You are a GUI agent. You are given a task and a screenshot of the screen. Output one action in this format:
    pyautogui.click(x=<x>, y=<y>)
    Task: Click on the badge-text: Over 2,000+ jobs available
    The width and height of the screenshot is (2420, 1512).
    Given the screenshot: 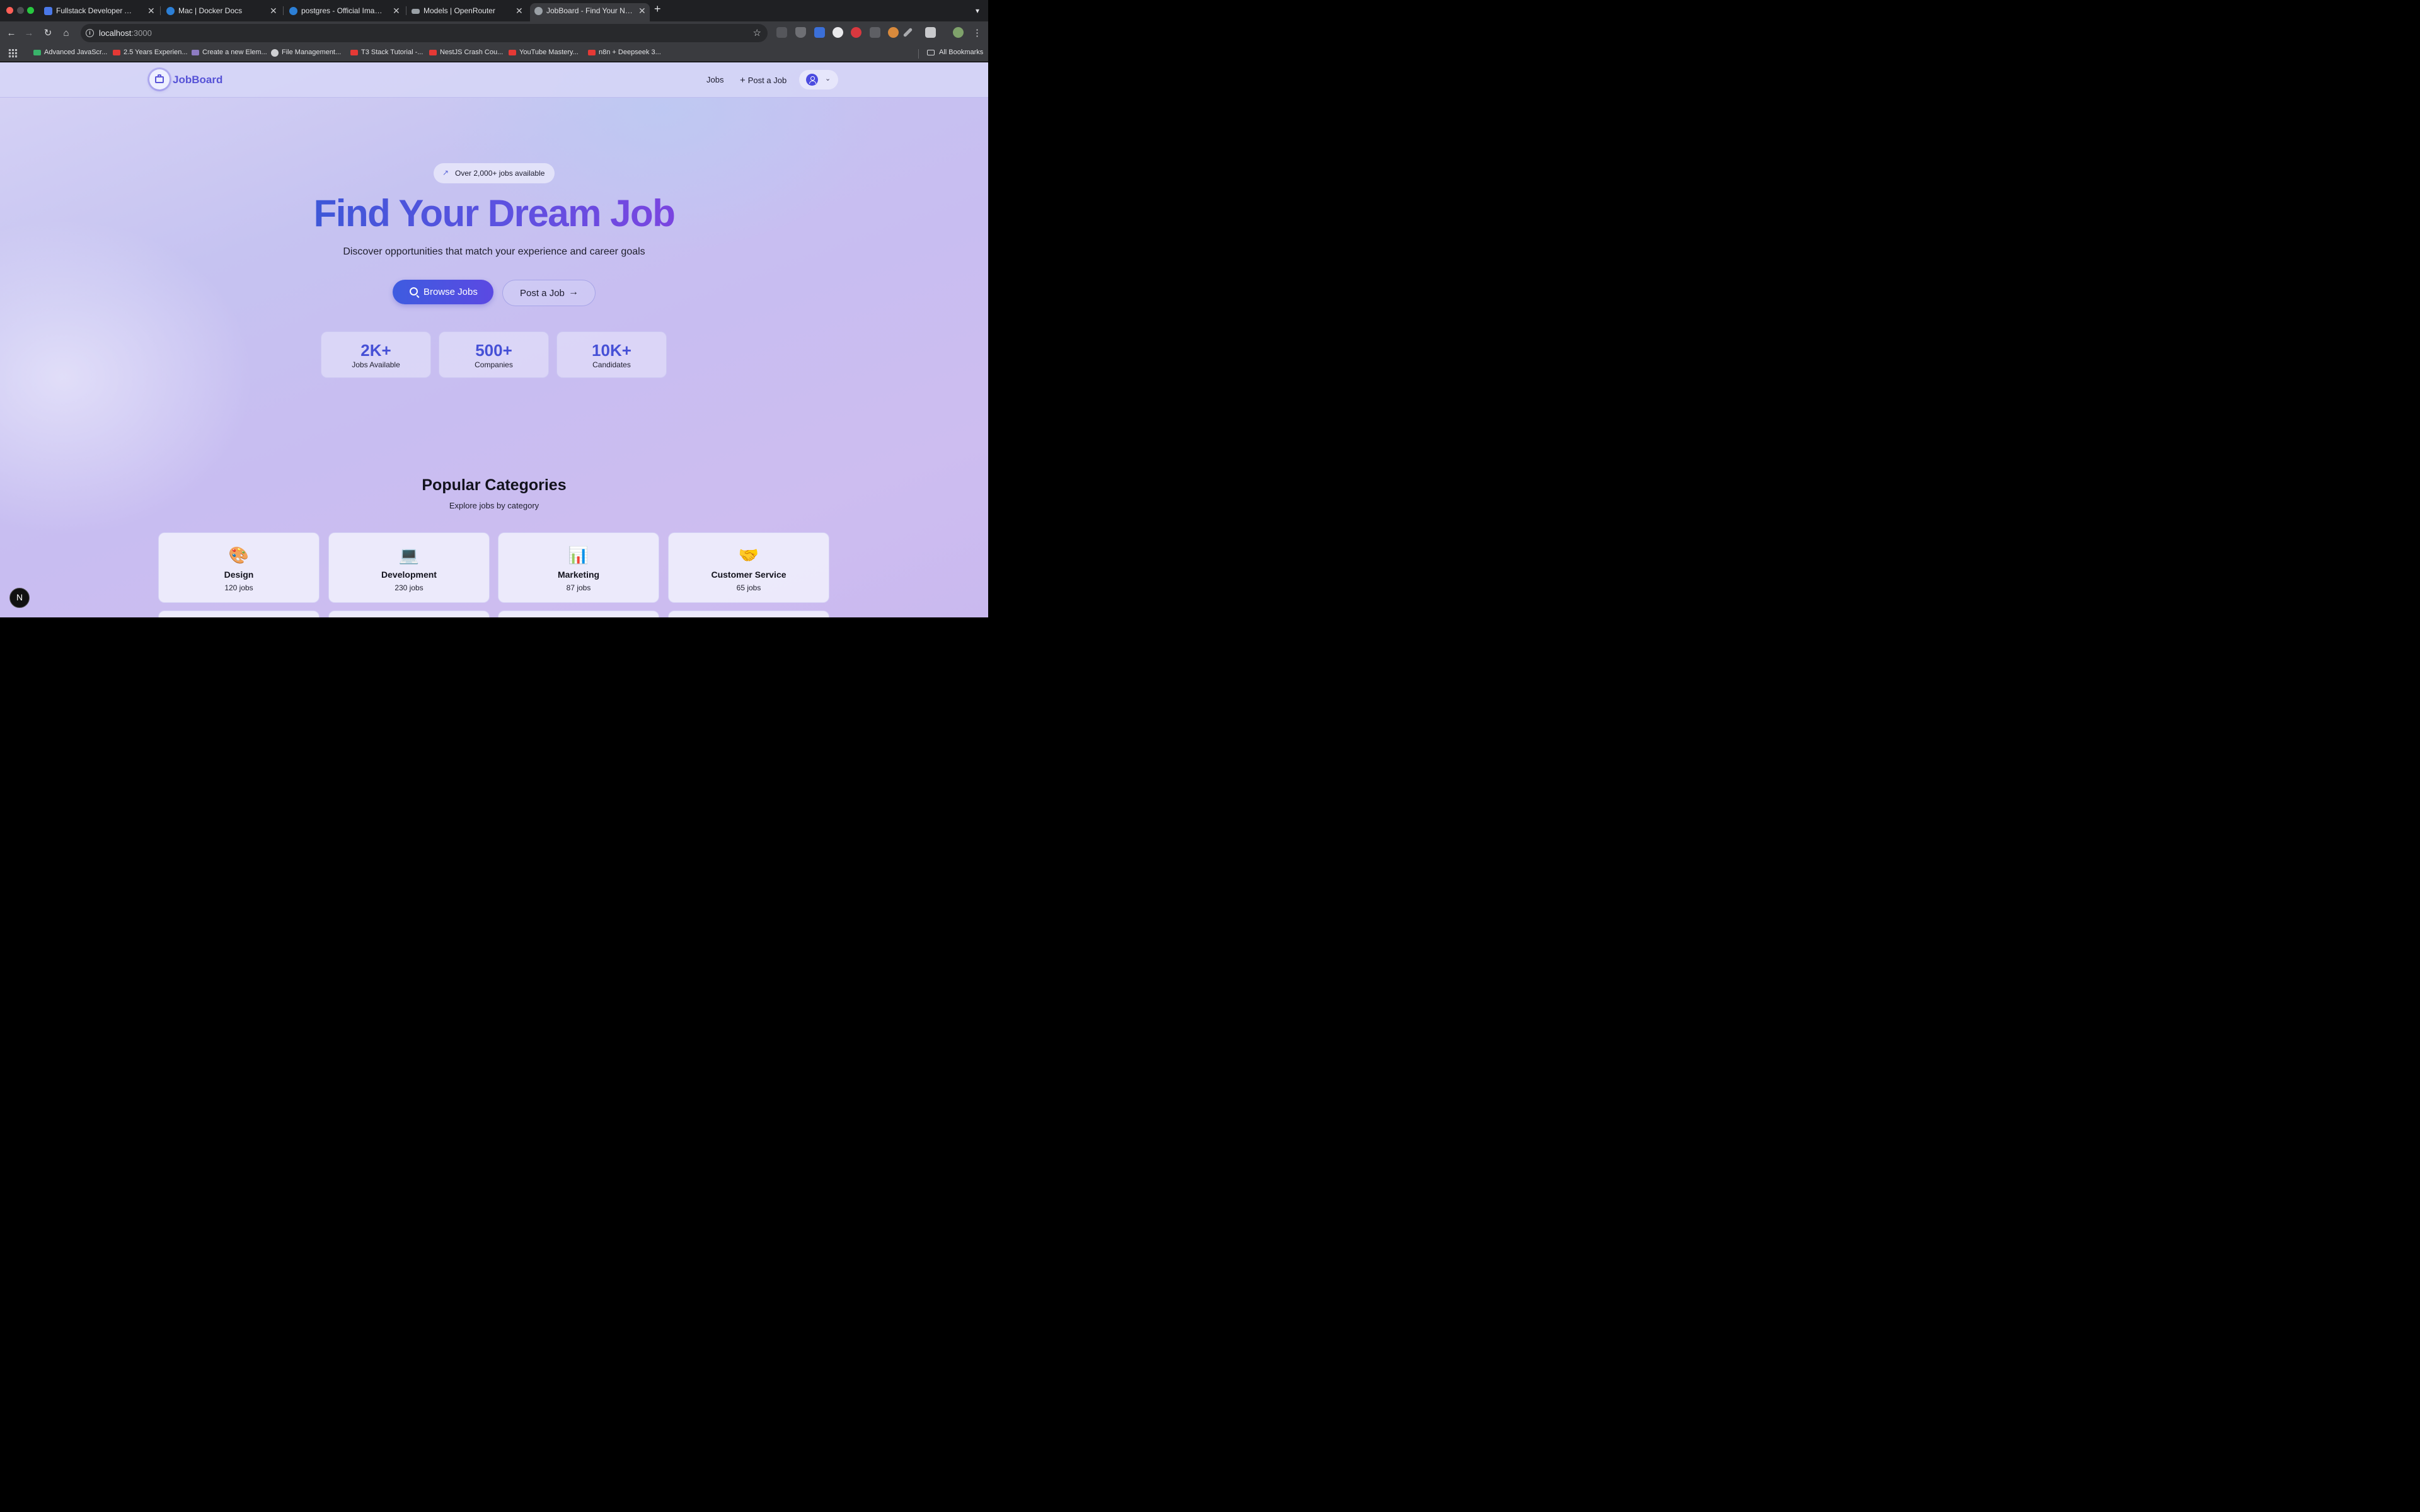 What is the action you would take?
    pyautogui.click(x=500, y=173)
    